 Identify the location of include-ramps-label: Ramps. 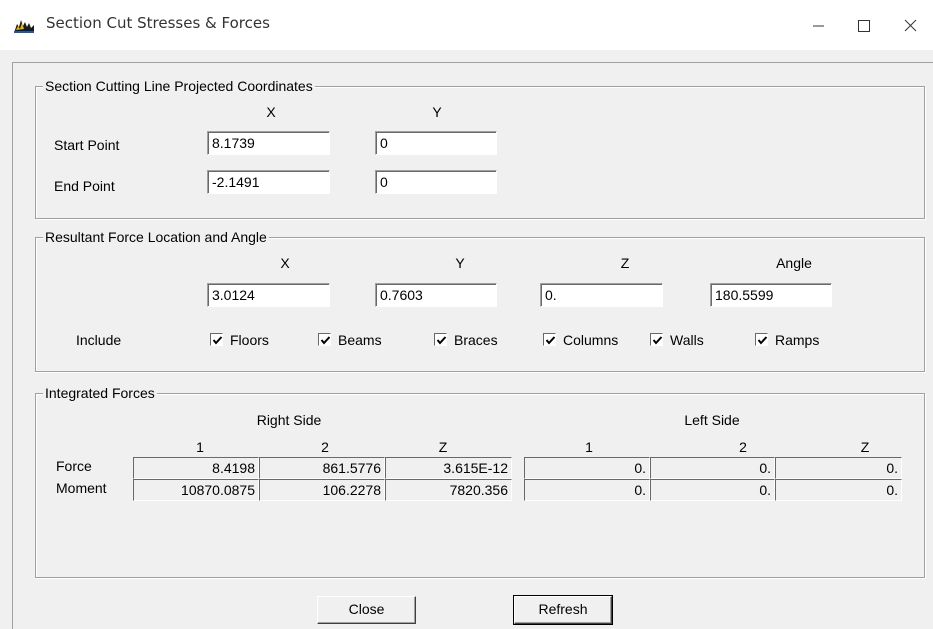
(797, 340).